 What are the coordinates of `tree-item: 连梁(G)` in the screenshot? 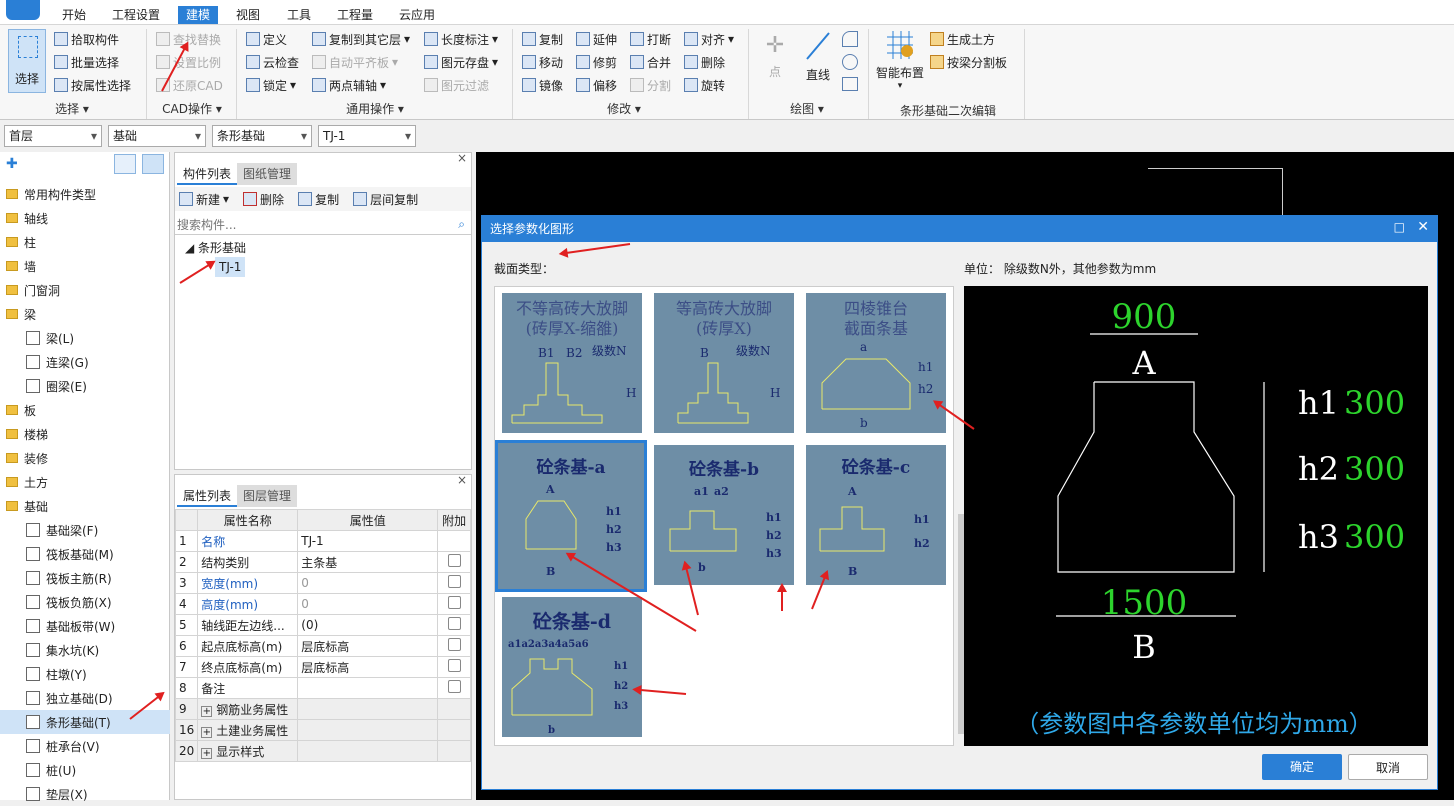 It's located at (85, 362).